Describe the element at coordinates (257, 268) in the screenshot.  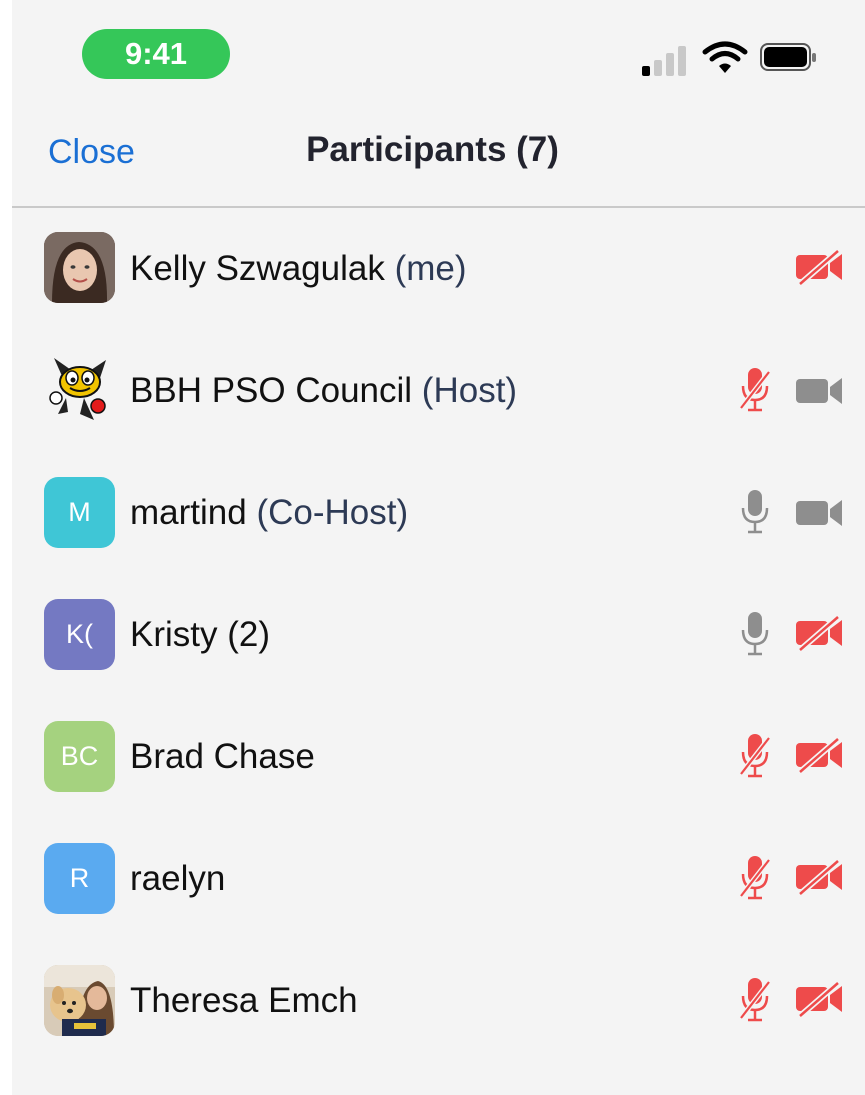
I see `name-text: Kelly Szwagulak` at that location.